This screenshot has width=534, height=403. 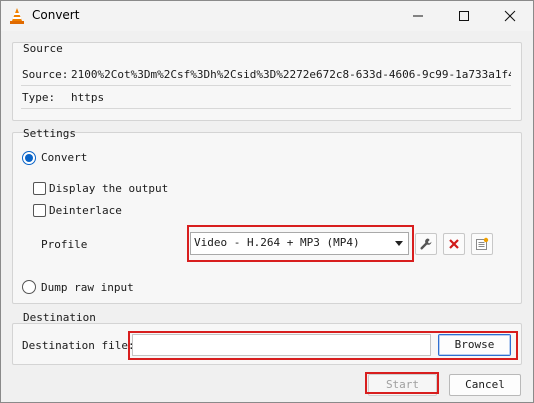 I want to click on new-profile-button, so click(x=482, y=244).